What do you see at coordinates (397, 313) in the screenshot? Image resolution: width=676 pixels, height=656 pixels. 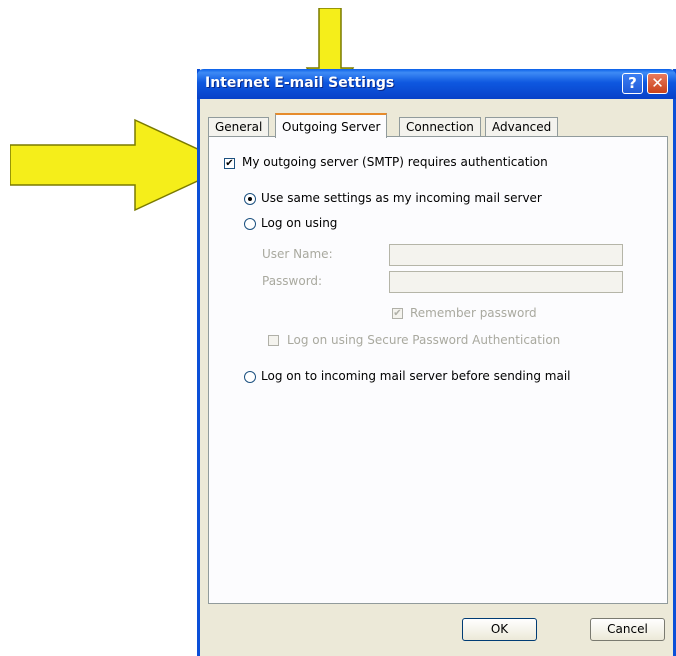 I see `remember-password-checkbox: ✔` at bounding box center [397, 313].